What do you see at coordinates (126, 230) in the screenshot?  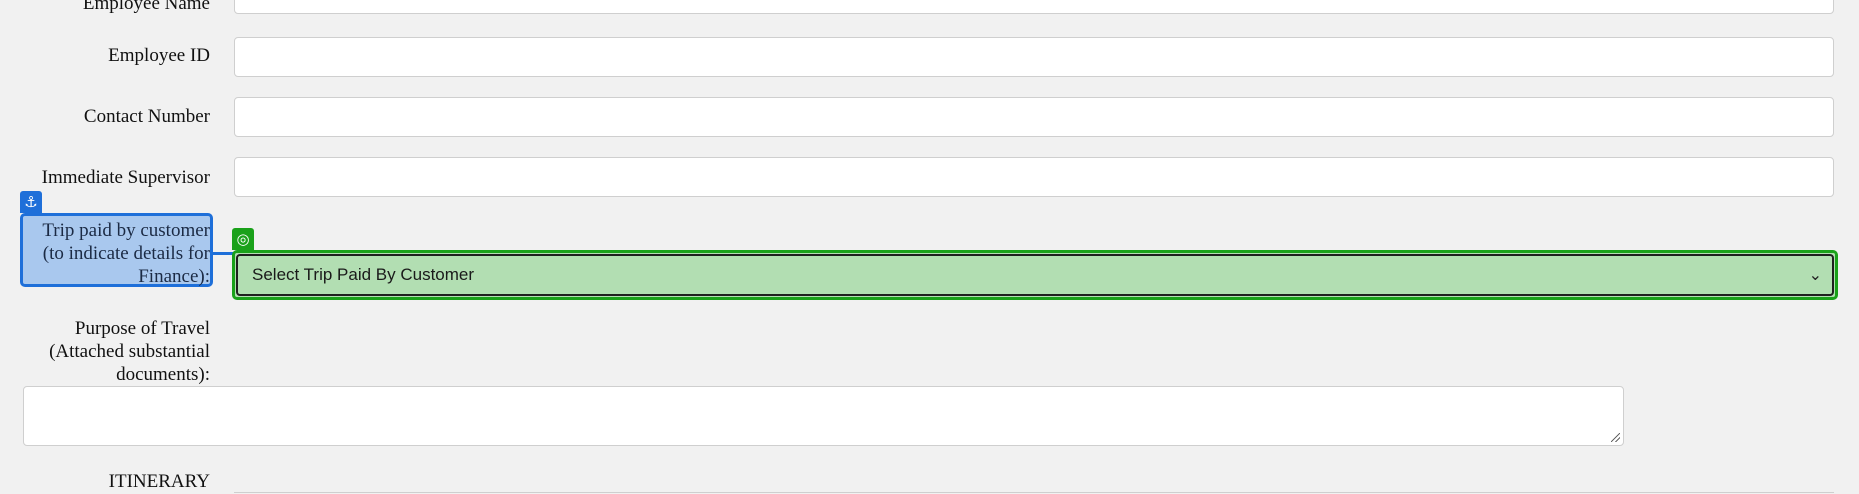 I see `trip-paid-label-line1: Trip paid by customer` at bounding box center [126, 230].